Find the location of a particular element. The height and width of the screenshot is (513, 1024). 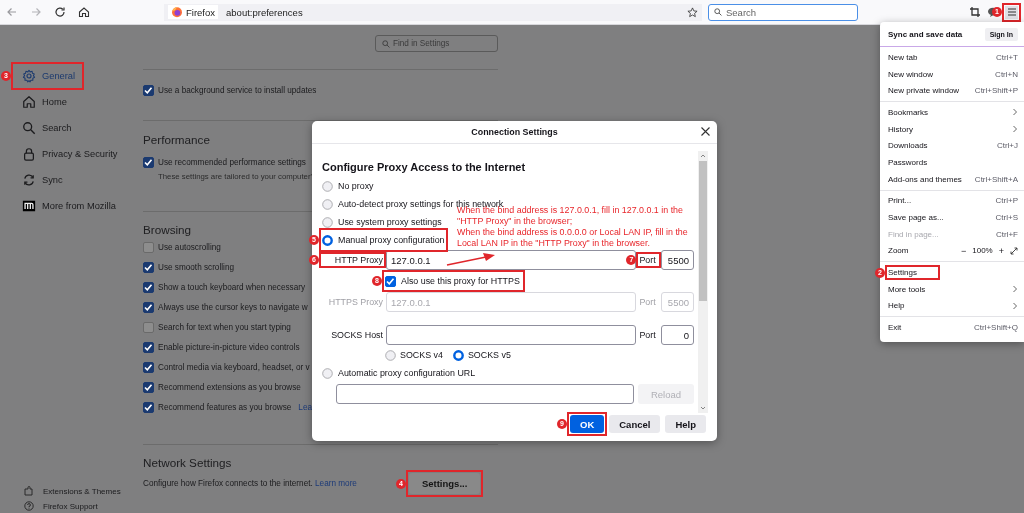

settings-icon is located at coordinates (29, 76).